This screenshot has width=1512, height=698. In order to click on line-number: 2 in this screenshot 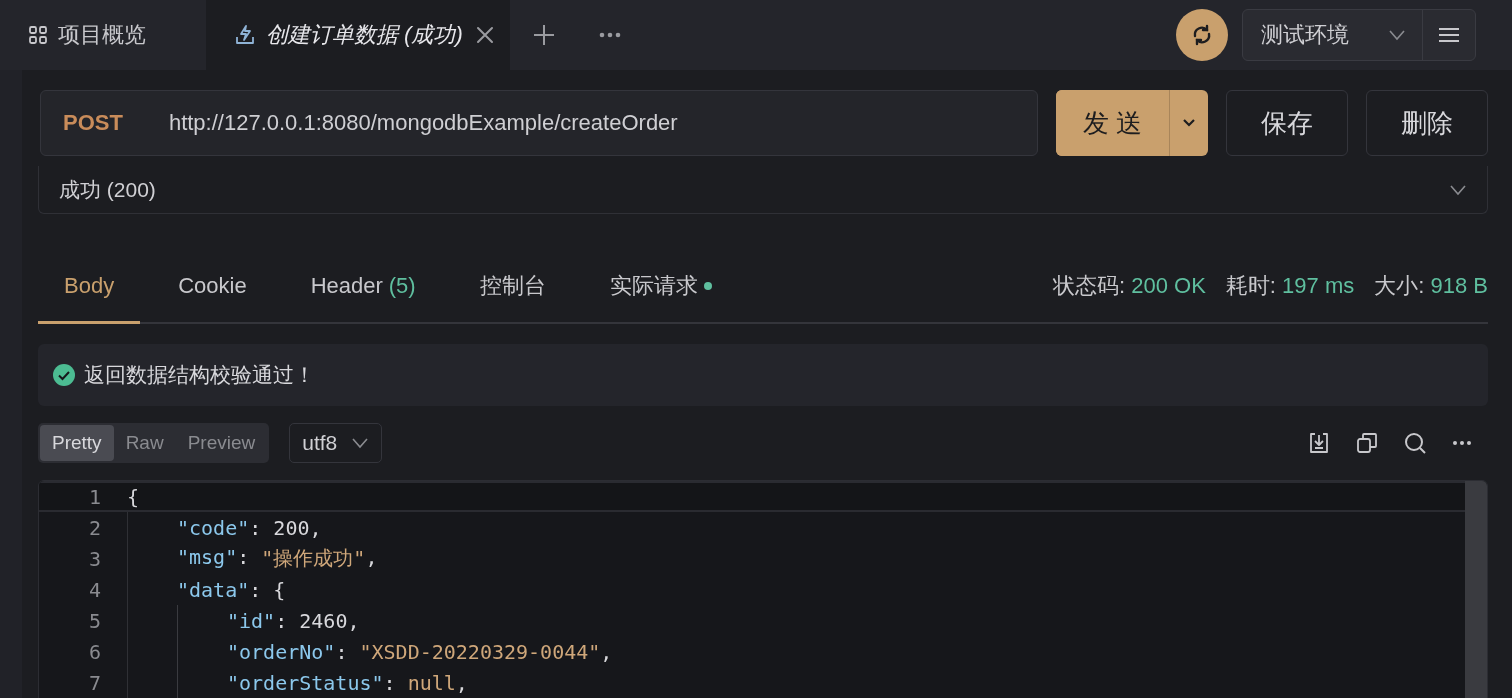, I will do `click(94, 527)`.